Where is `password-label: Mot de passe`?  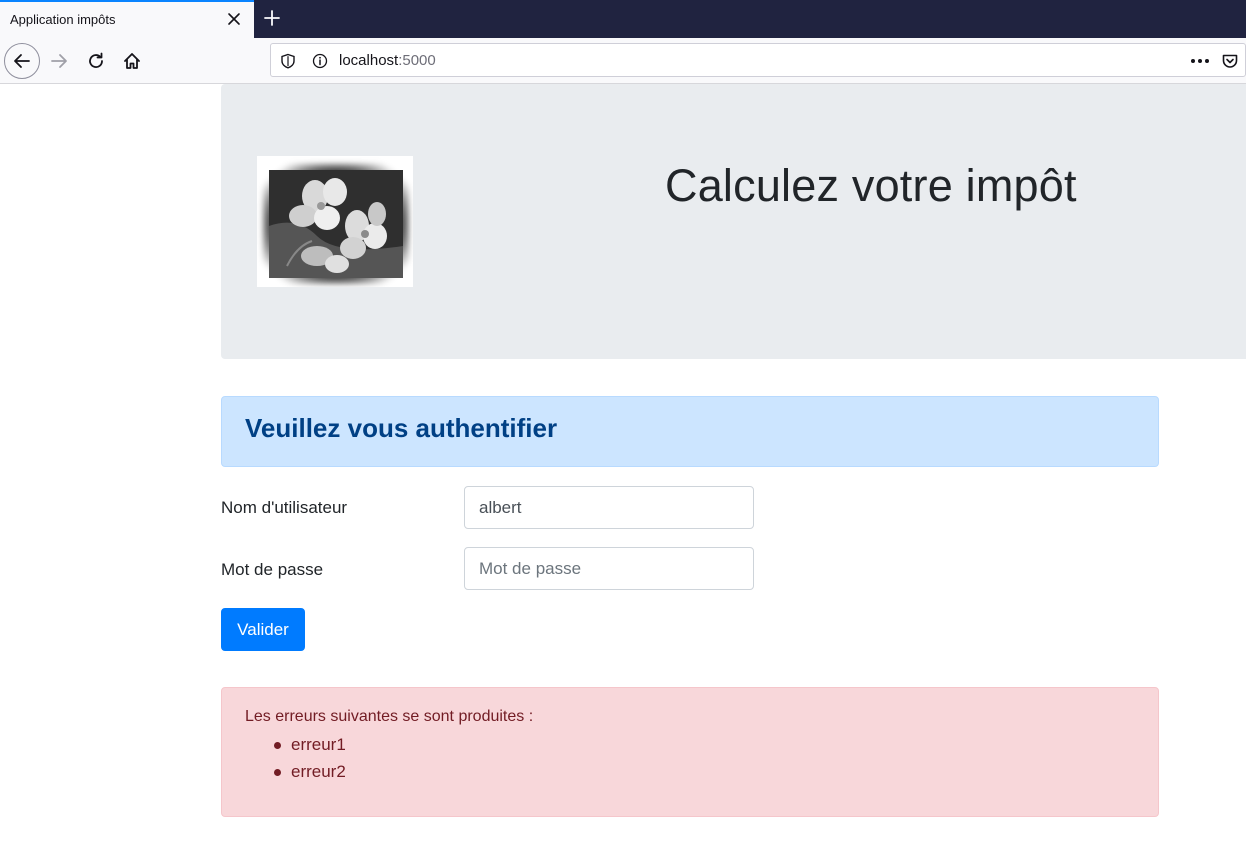
password-label: Mot de passe is located at coordinates (272, 569).